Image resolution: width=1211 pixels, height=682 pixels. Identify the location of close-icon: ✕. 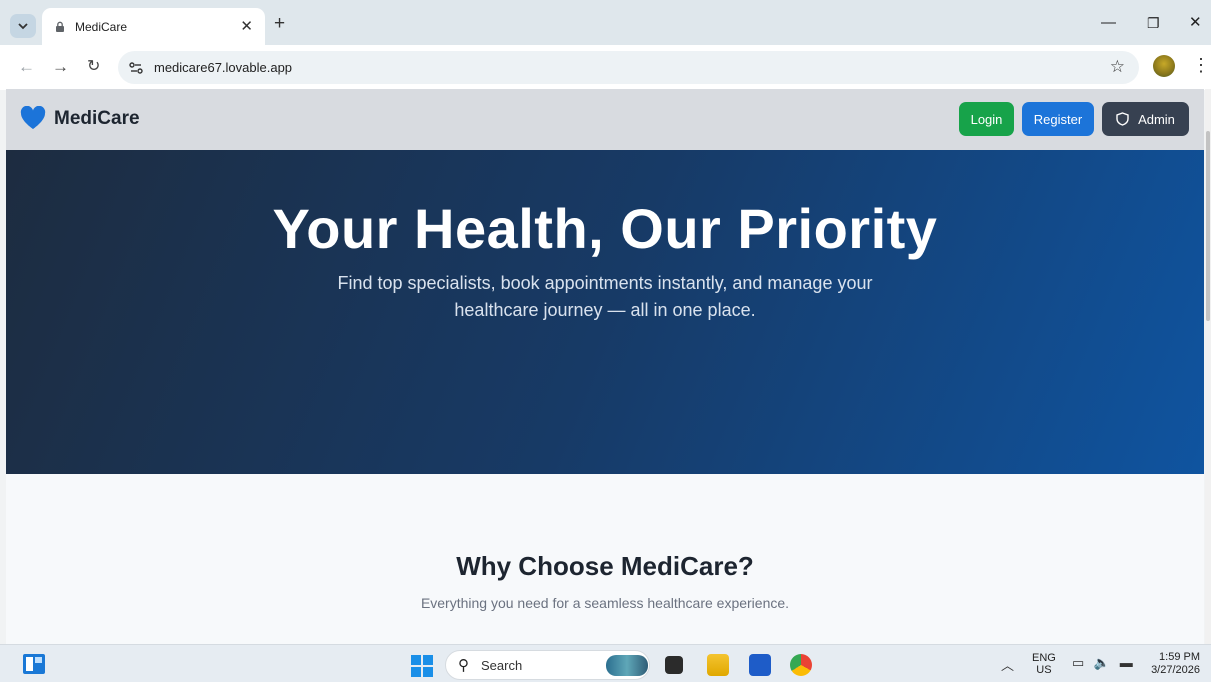
(246, 26).